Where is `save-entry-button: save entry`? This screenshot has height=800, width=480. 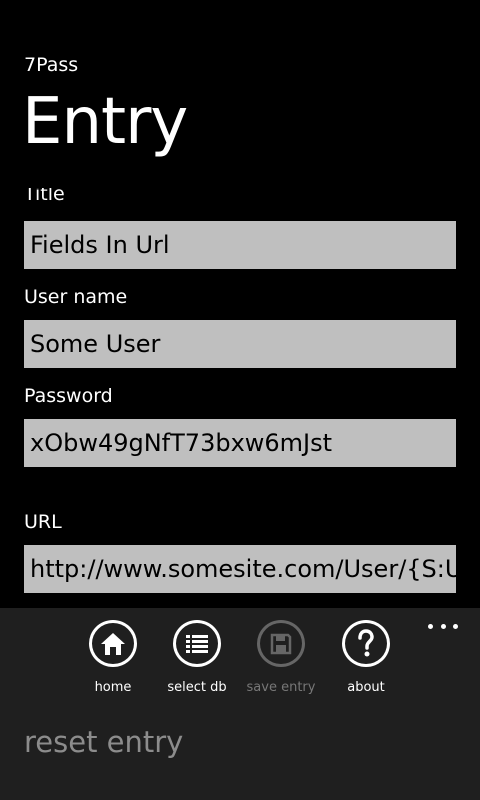 save-entry-button: save entry is located at coordinates (281, 658).